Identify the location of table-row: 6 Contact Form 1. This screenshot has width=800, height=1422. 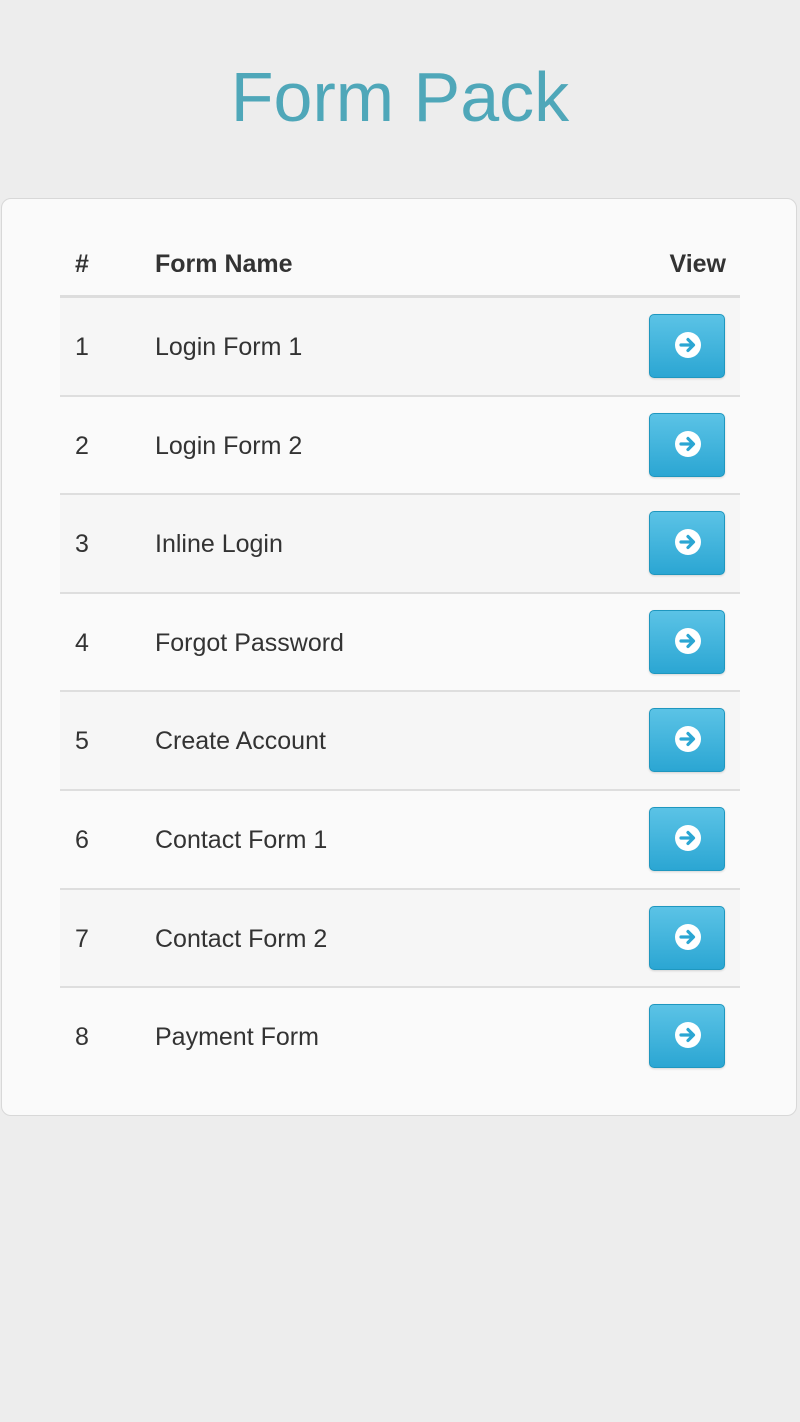
(400, 840).